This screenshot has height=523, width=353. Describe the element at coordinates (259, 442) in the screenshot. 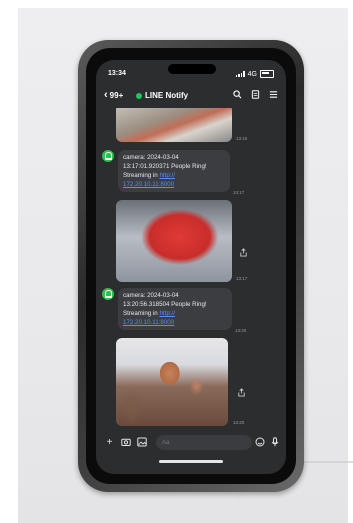

I see `emoji-icon` at that location.